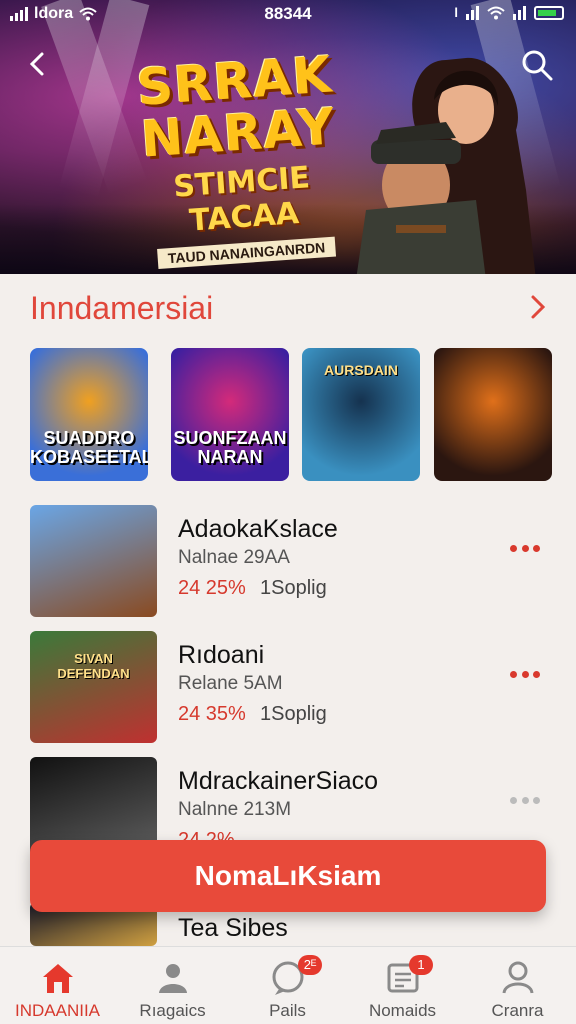 The width and height of the screenshot is (576, 1024). I want to click on game-thumbnail: SIVAN DEFENDAN, so click(93, 687).